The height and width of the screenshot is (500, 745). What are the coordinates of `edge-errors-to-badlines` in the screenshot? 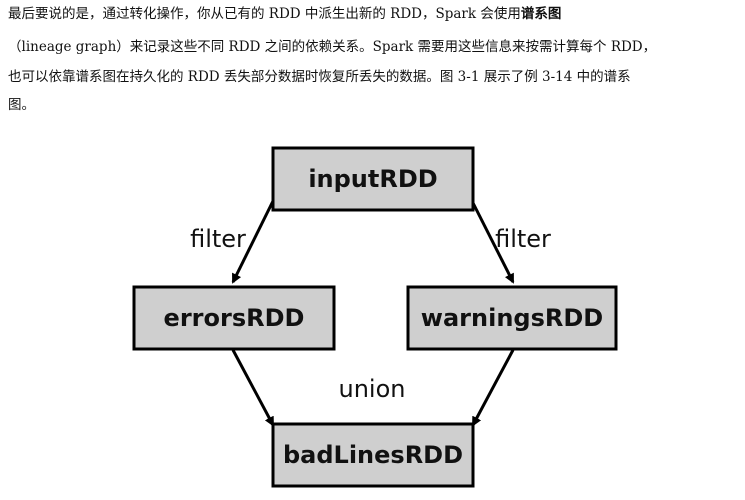 It's located at (253, 388).